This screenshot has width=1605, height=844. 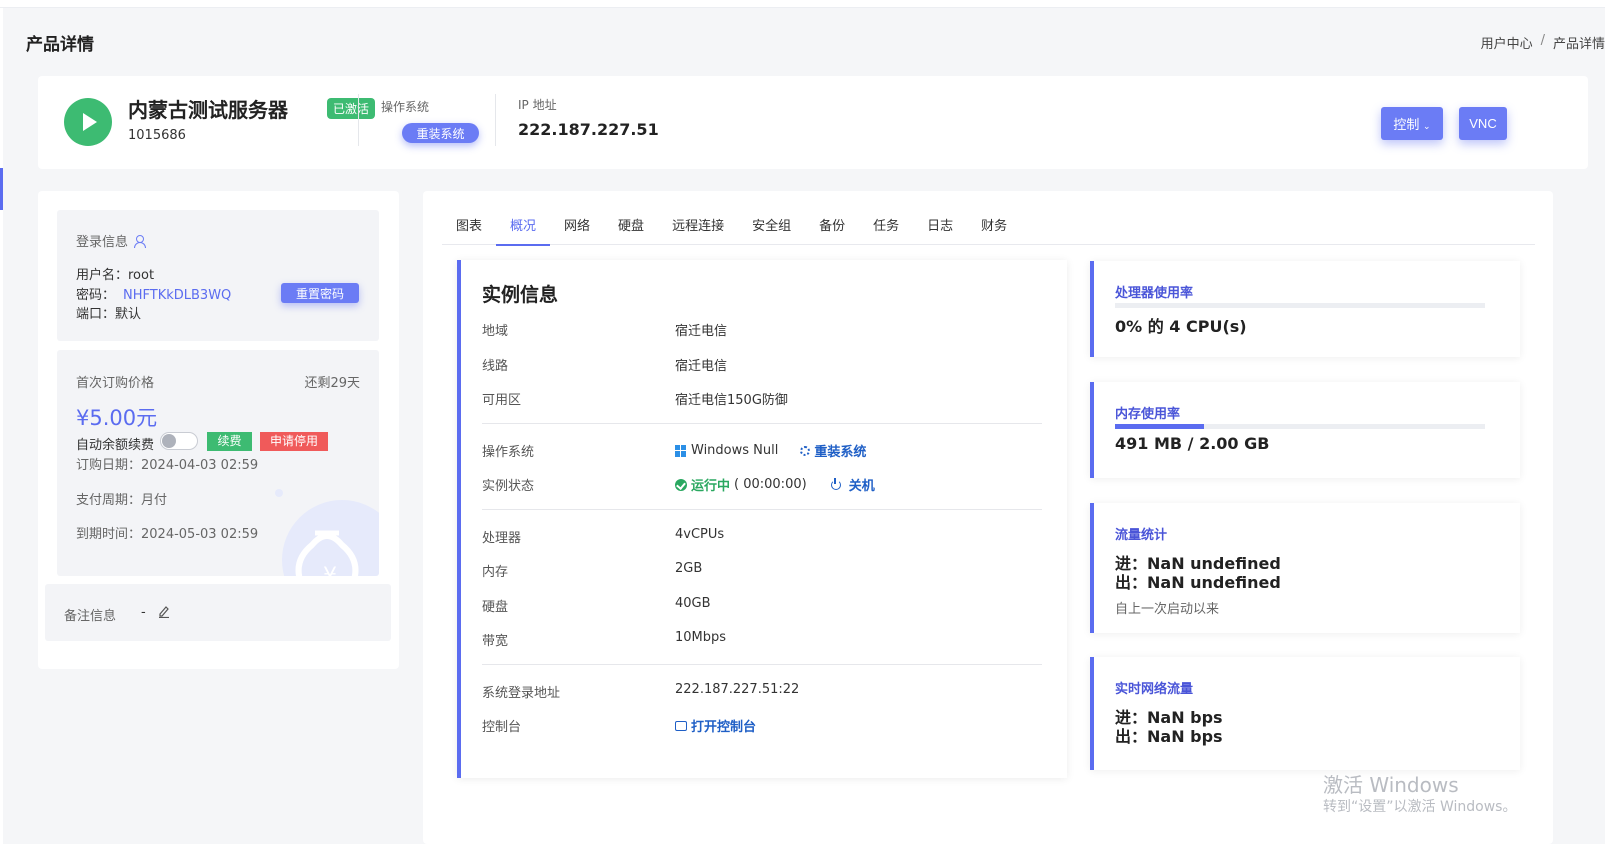 I want to click on page-title: 产品详情, so click(x=60, y=45).